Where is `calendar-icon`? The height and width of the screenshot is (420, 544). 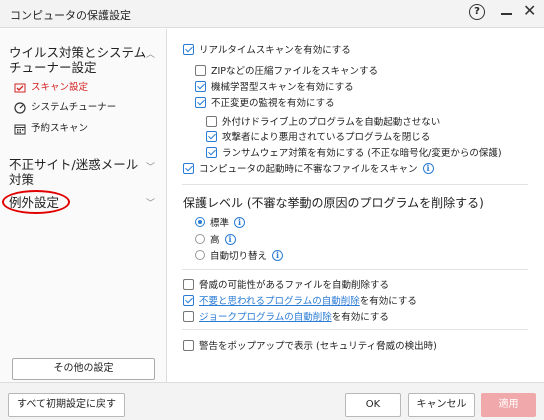 calendar-icon is located at coordinates (20, 129).